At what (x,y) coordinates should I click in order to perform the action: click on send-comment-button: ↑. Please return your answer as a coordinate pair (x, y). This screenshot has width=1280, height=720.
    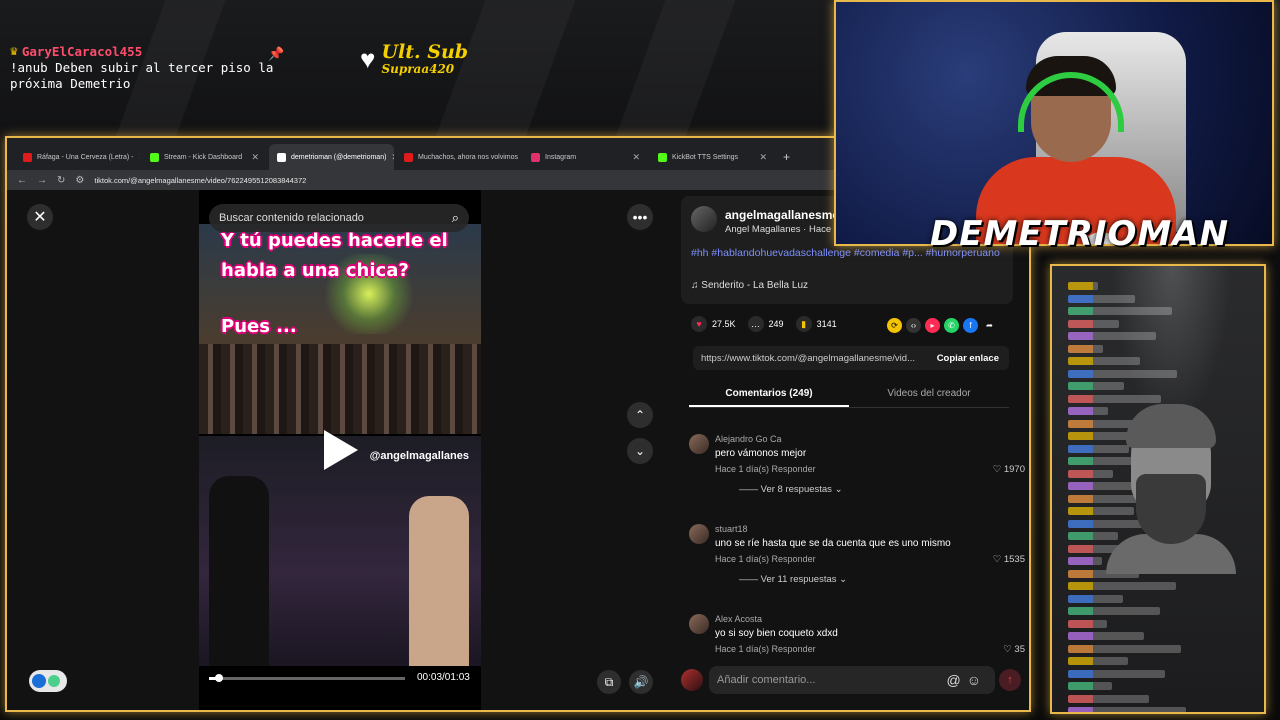
    Looking at the image, I should click on (1010, 680).